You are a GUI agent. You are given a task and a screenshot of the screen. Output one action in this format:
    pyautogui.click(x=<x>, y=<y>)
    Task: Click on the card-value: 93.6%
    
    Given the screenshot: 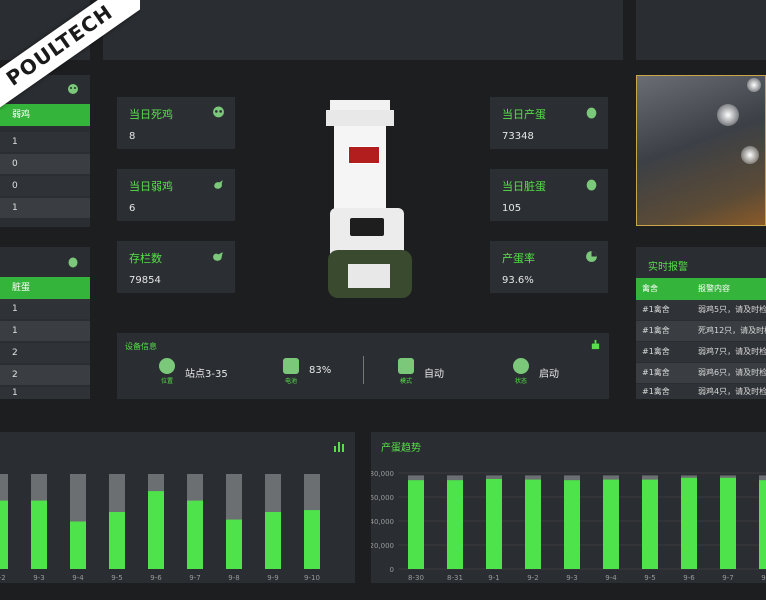 What is the action you would take?
    pyautogui.click(x=518, y=280)
    